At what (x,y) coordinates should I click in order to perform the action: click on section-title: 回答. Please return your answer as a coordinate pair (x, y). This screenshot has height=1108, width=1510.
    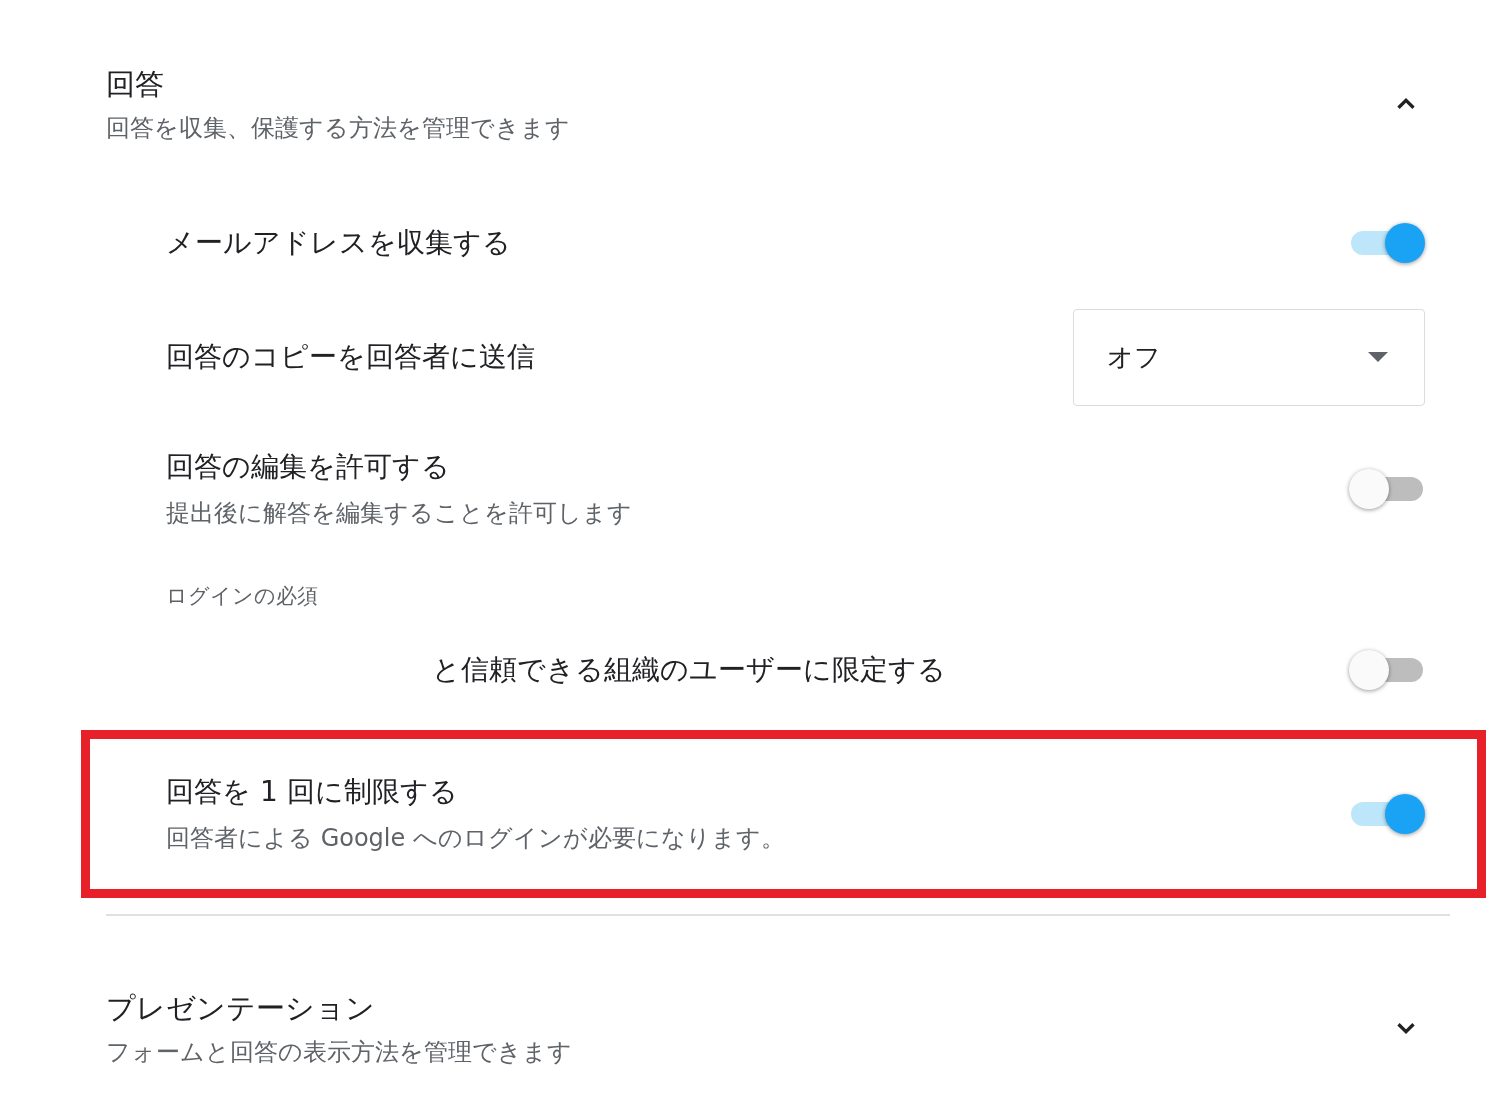
    Looking at the image, I should click on (135, 84).